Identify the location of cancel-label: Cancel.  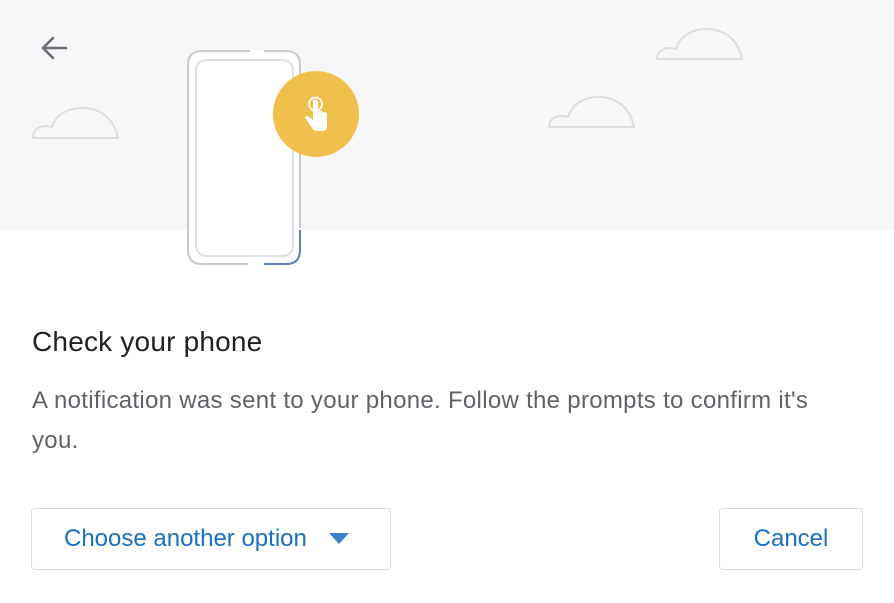
(791, 538).